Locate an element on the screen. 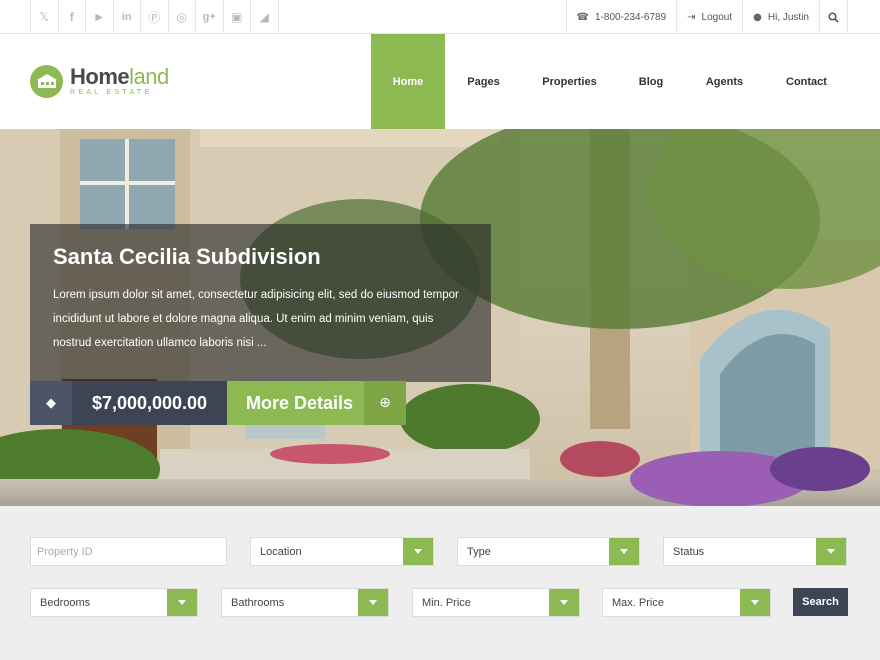 The width and height of the screenshot is (880, 660). location-select: Location is located at coordinates (342, 551).